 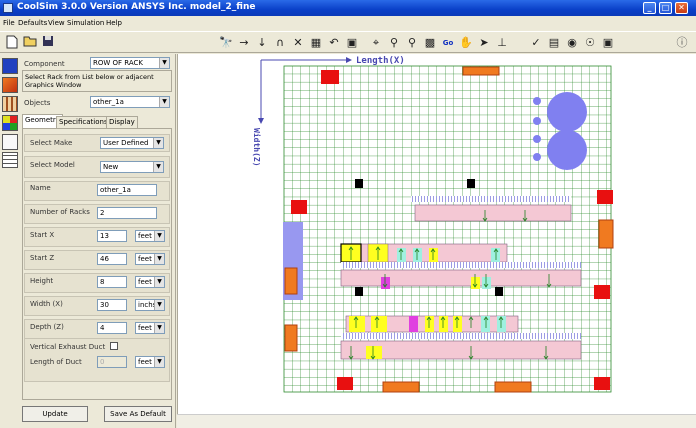 I want to click on update-button: Update, so click(x=55, y=414).